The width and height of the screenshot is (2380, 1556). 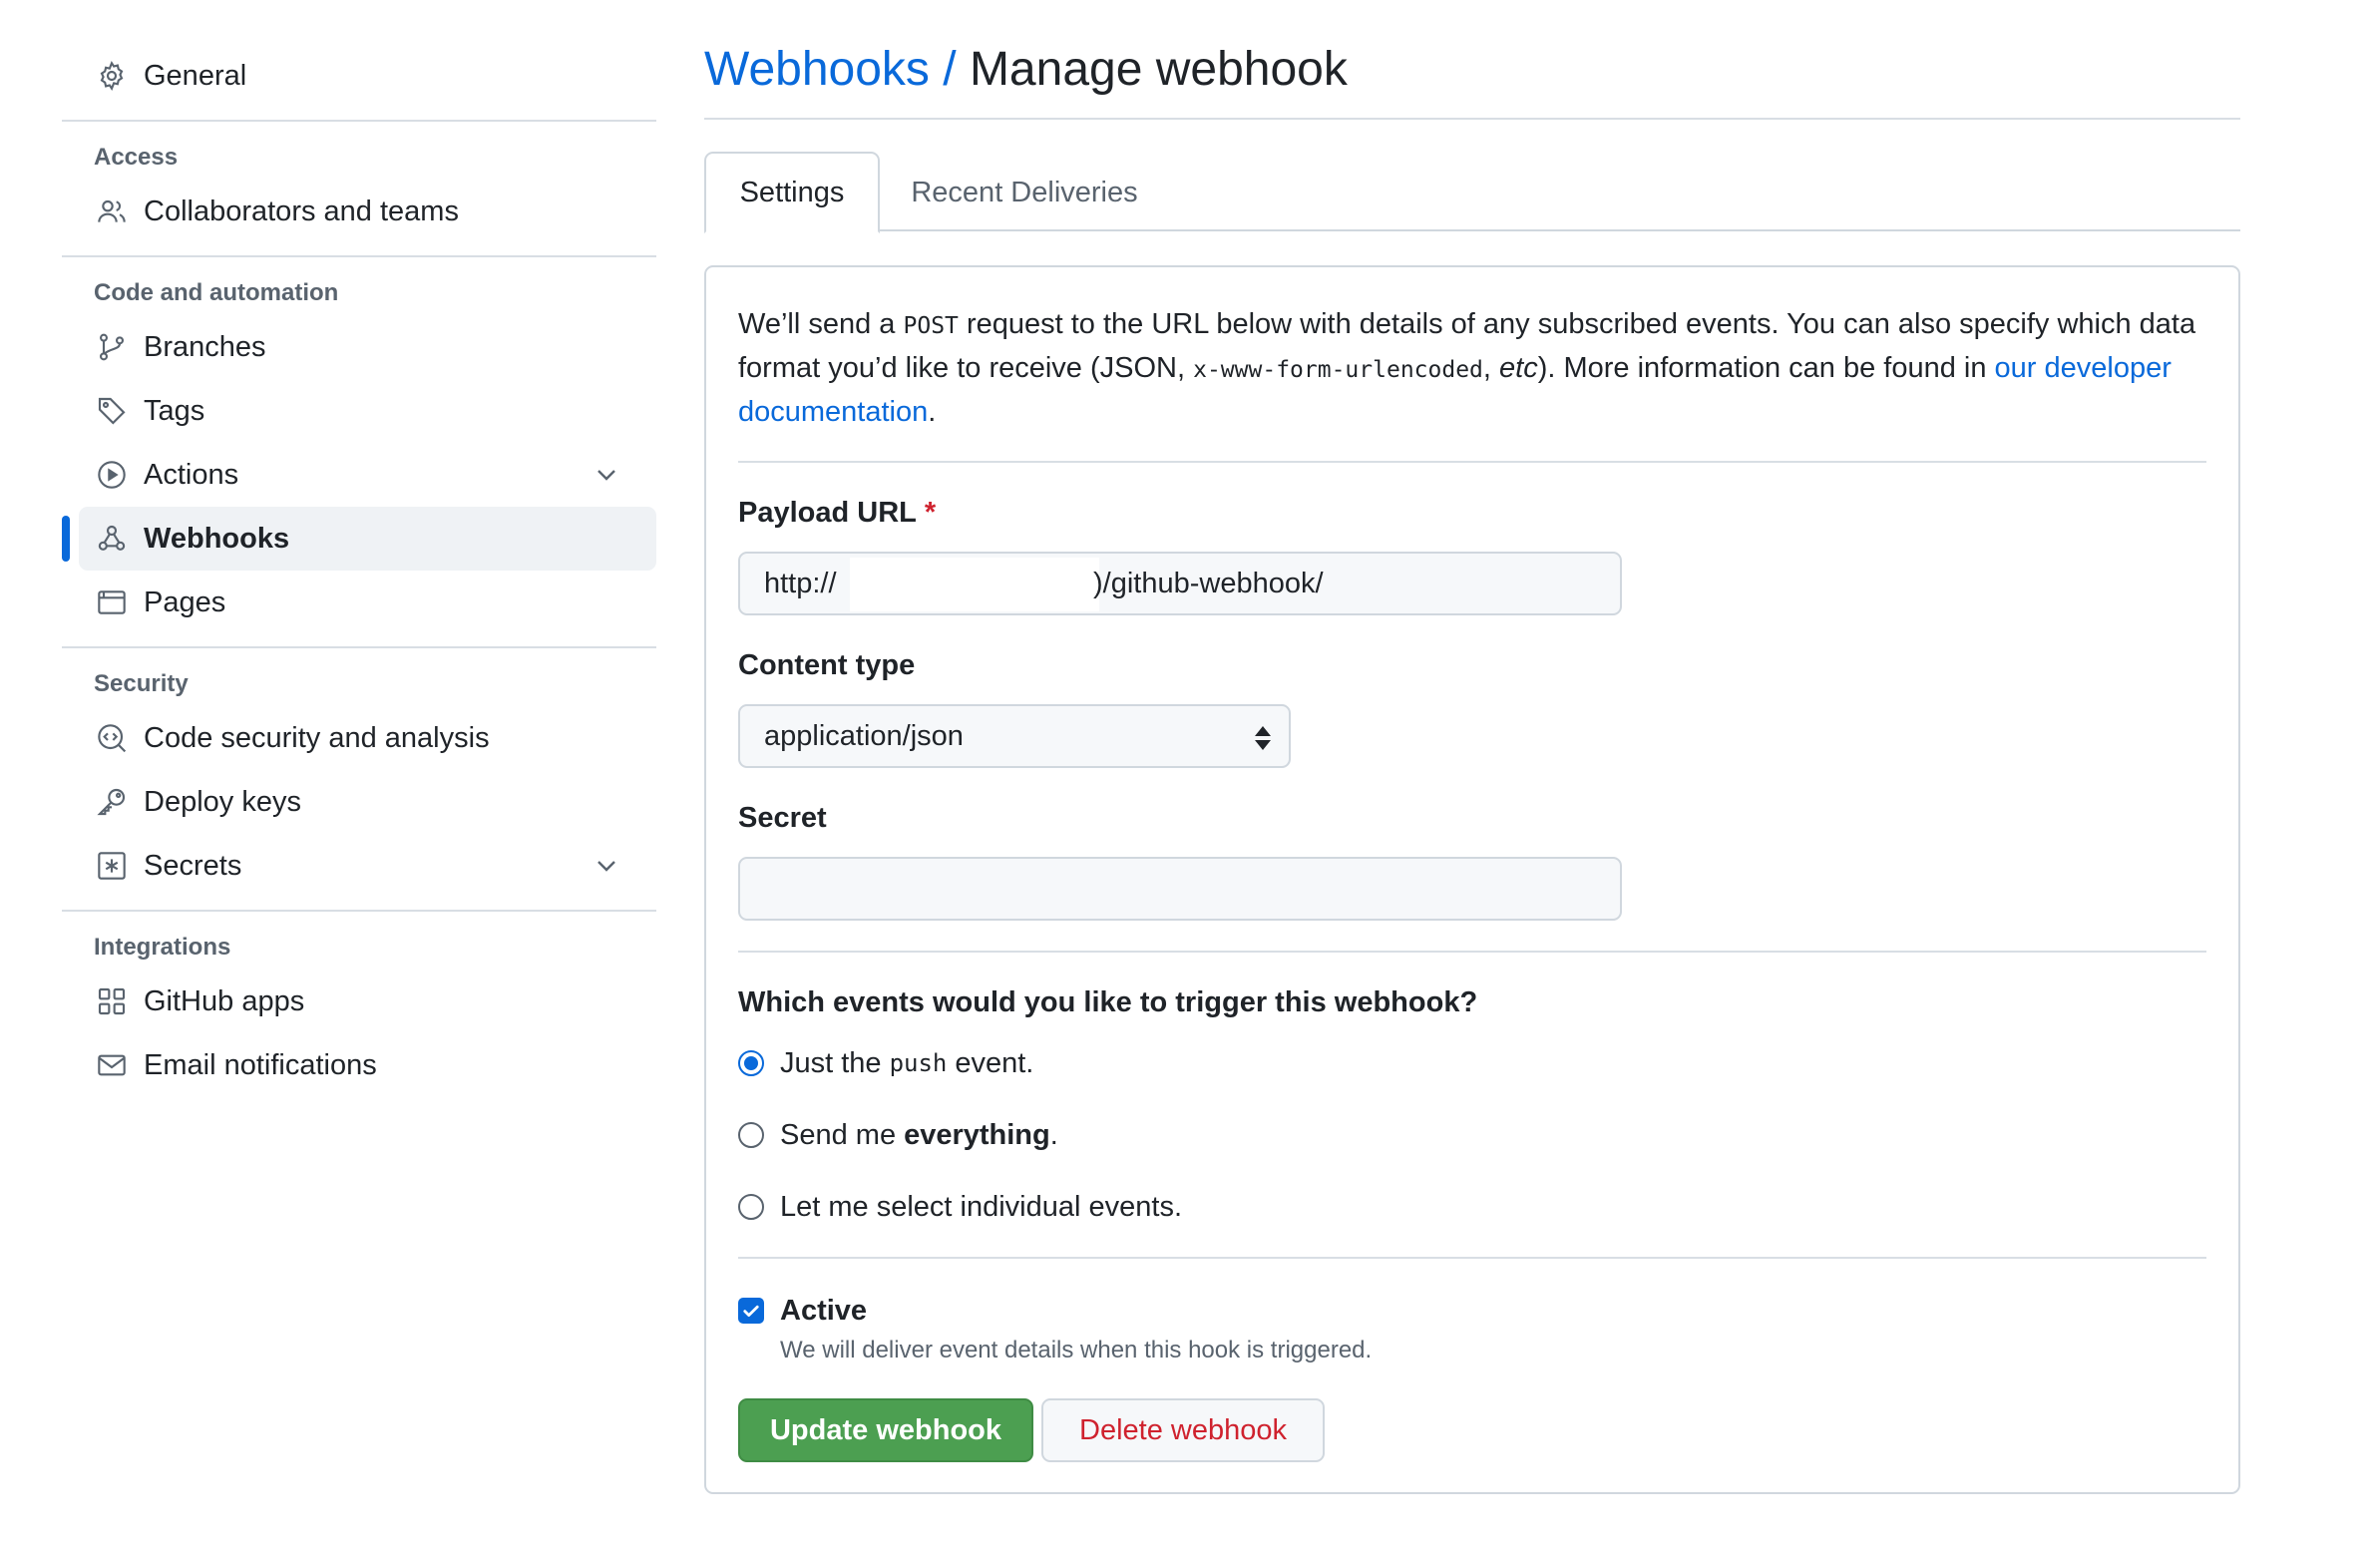 I want to click on select-arrows-icon, so click(x=1263, y=738).